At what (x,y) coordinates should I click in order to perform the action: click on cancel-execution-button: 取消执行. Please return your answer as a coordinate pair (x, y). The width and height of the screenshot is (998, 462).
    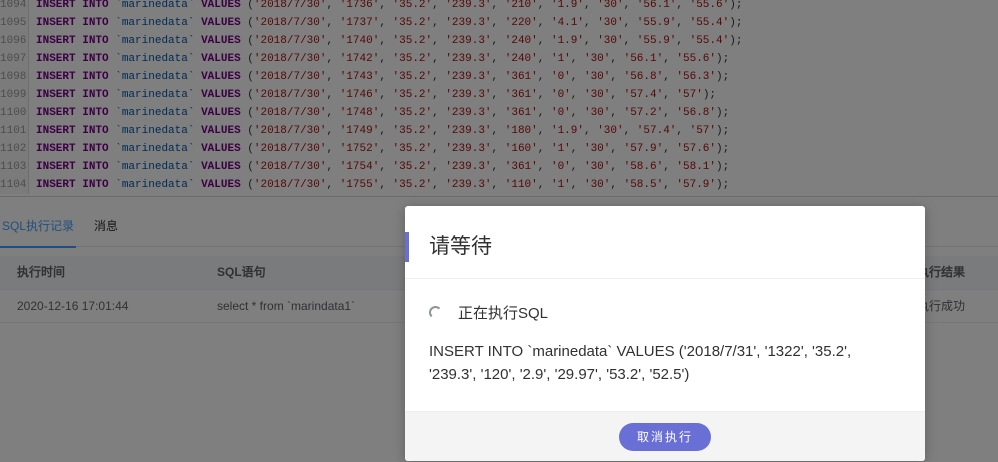
    Looking at the image, I should click on (665, 437).